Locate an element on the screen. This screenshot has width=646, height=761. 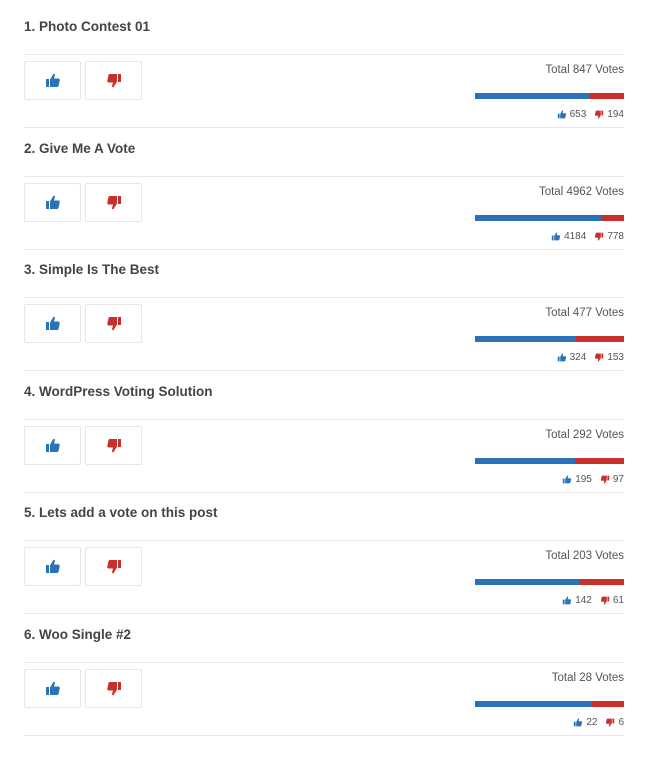
item-title: 1. Photo Contest 01 is located at coordinates (87, 26).